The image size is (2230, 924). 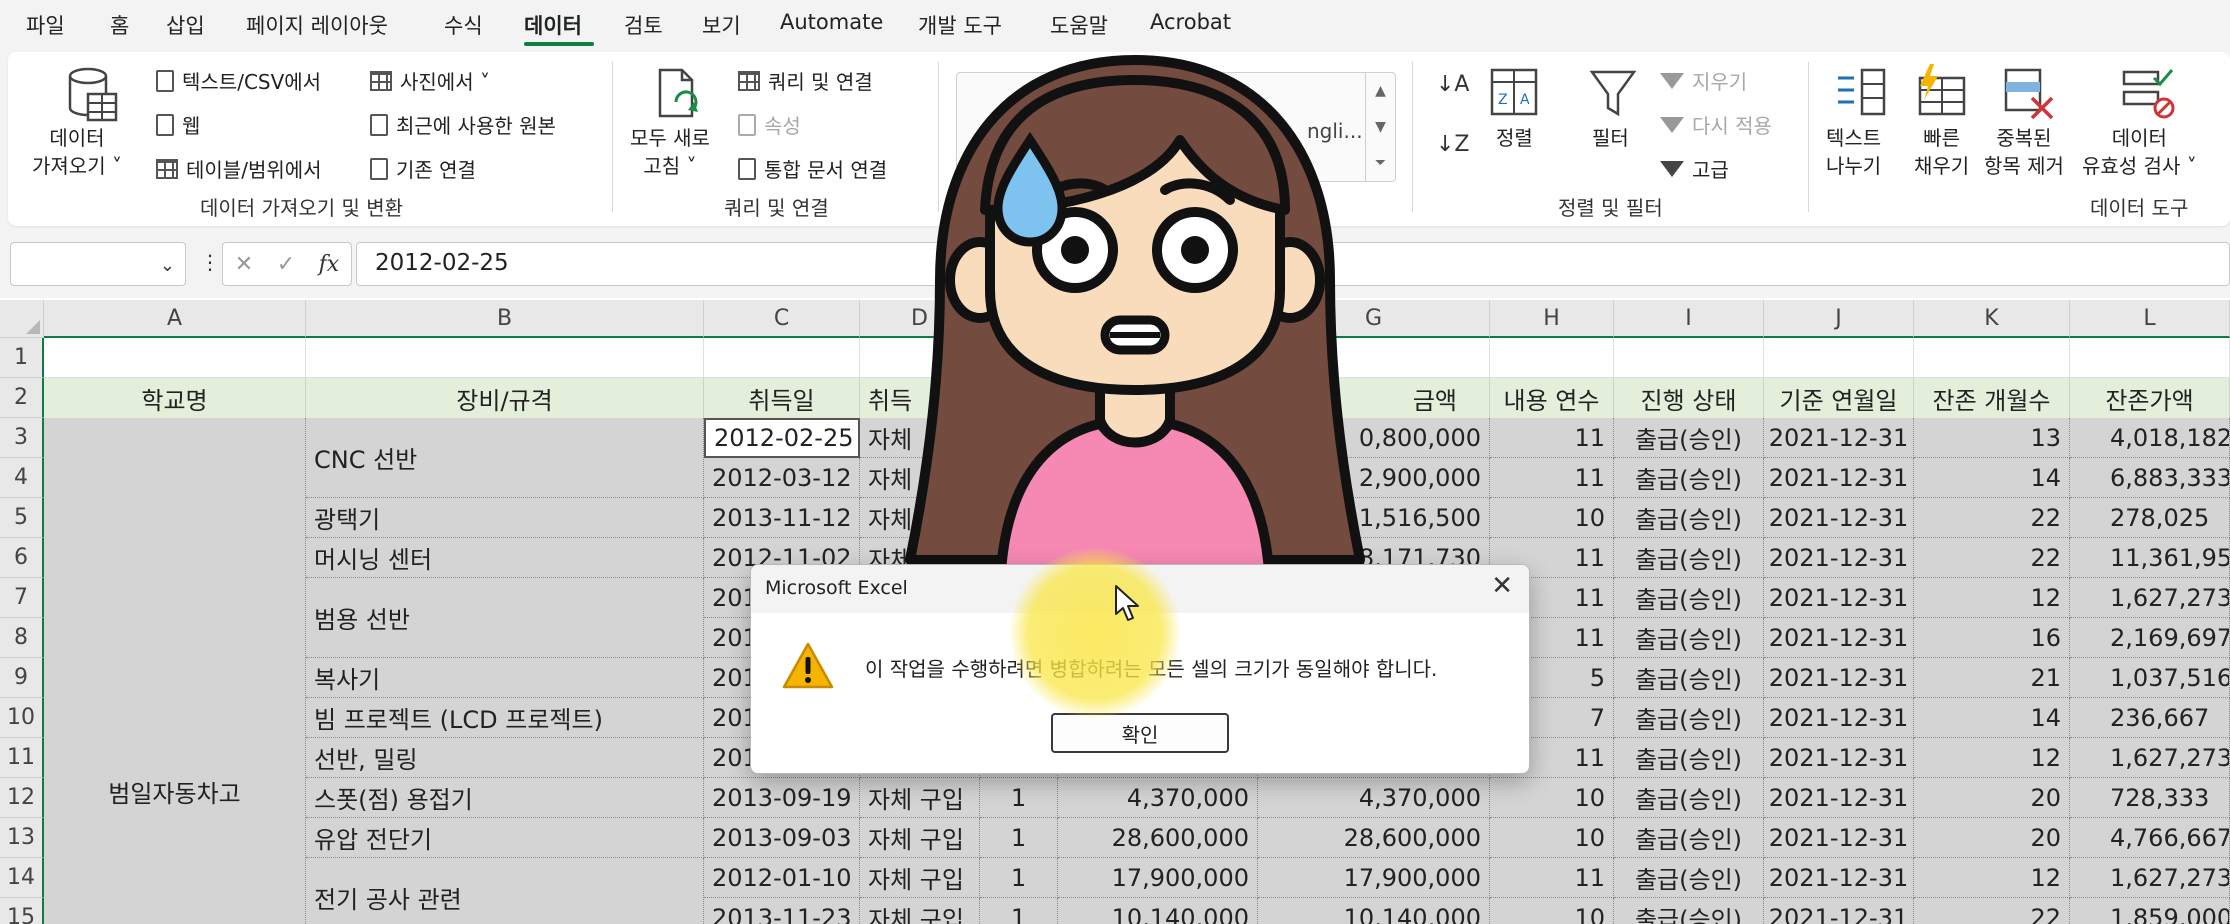 I want to click on insert-function-button: fx, so click(x=329, y=264).